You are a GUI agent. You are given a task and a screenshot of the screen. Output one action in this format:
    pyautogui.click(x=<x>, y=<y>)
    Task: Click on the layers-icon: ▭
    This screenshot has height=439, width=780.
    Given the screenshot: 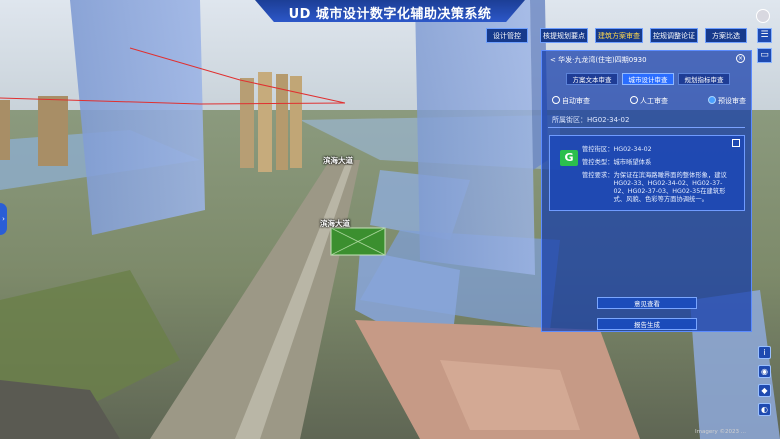 What is the action you would take?
    pyautogui.click(x=764, y=55)
    